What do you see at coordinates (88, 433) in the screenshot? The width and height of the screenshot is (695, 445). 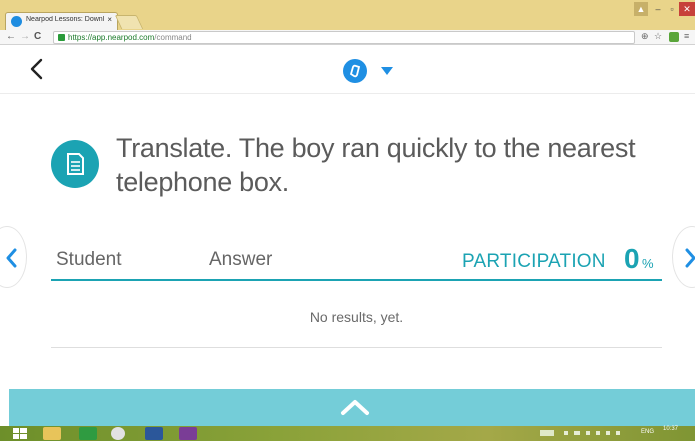 I see `store-icon` at bounding box center [88, 433].